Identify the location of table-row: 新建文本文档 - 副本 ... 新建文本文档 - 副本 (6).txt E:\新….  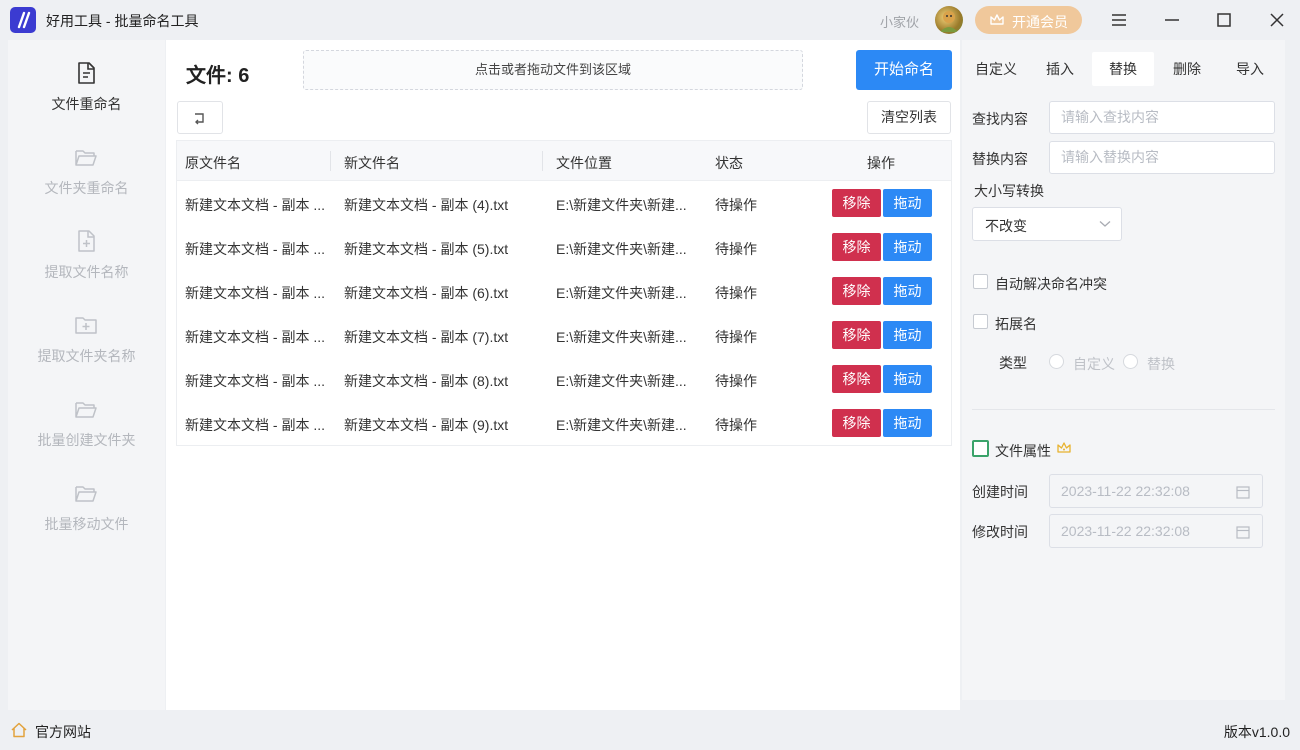
(564, 291).